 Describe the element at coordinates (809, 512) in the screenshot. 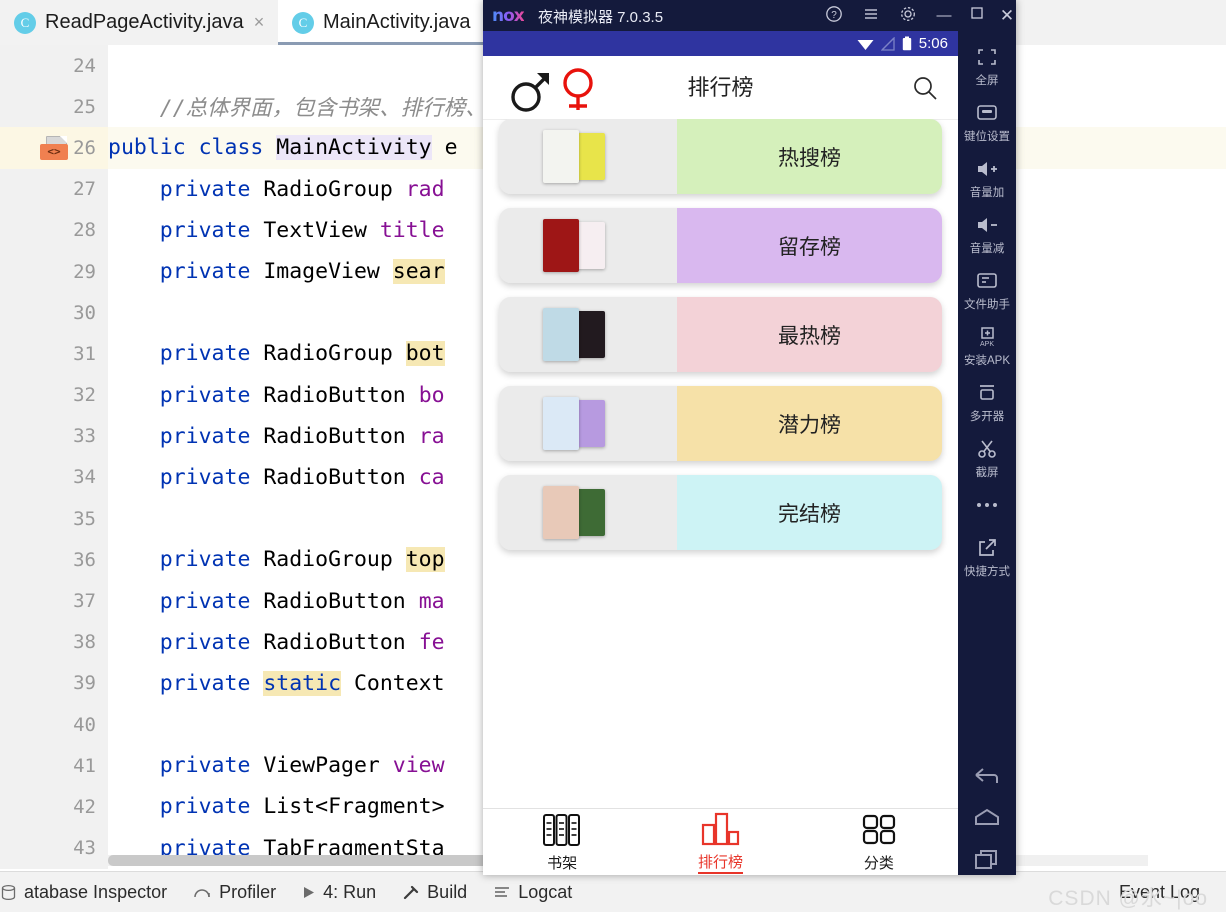

I see `rank-card-label: 完结榜` at that location.